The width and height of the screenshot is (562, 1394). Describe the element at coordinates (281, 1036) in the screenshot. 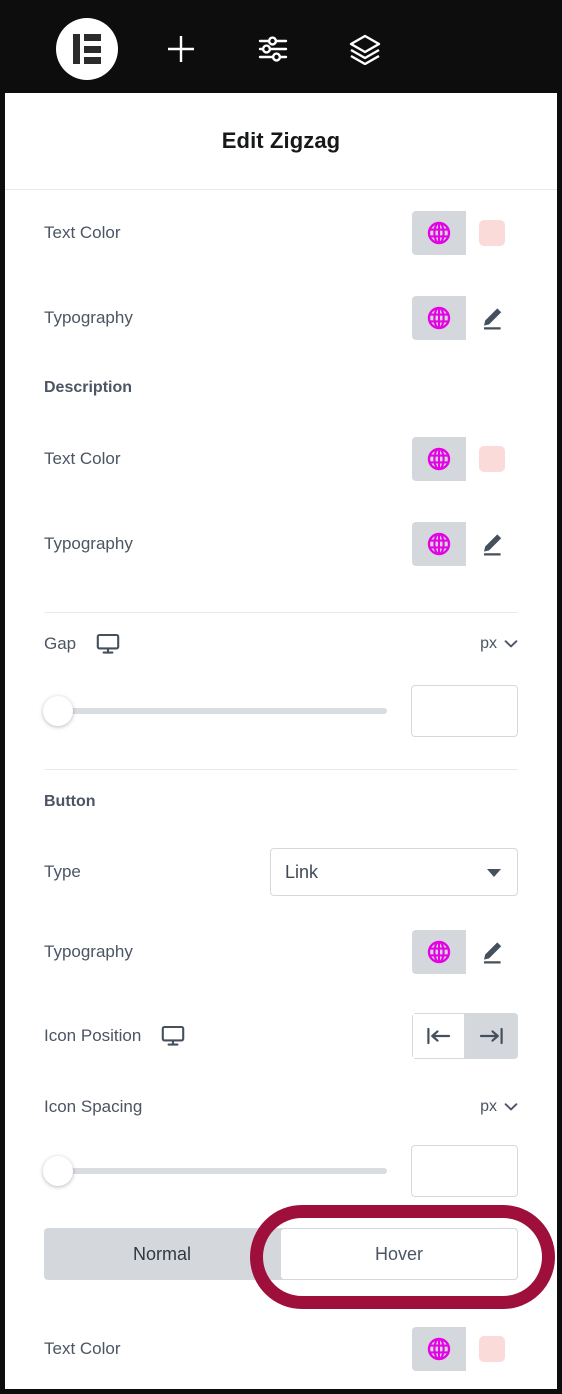

I see `row-icon-position: Icon Position` at that location.